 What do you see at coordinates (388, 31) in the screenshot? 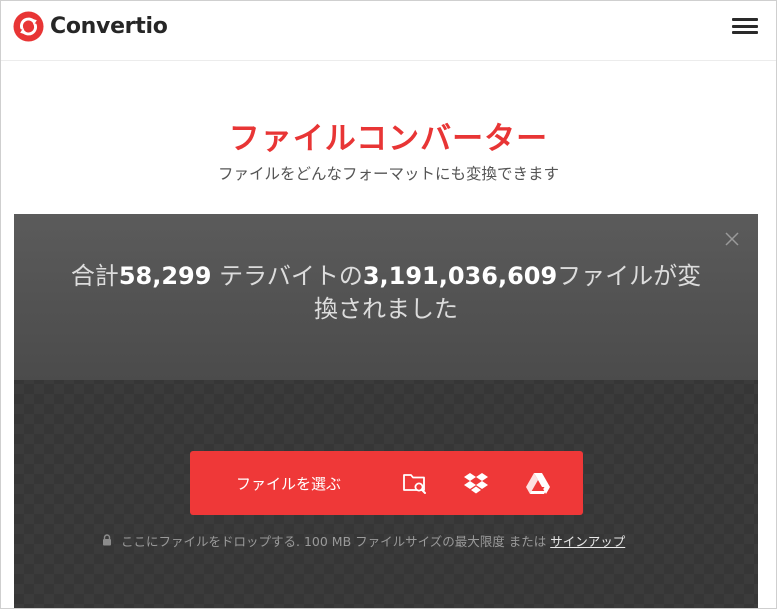
I see `site-header: Convertio` at bounding box center [388, 31].